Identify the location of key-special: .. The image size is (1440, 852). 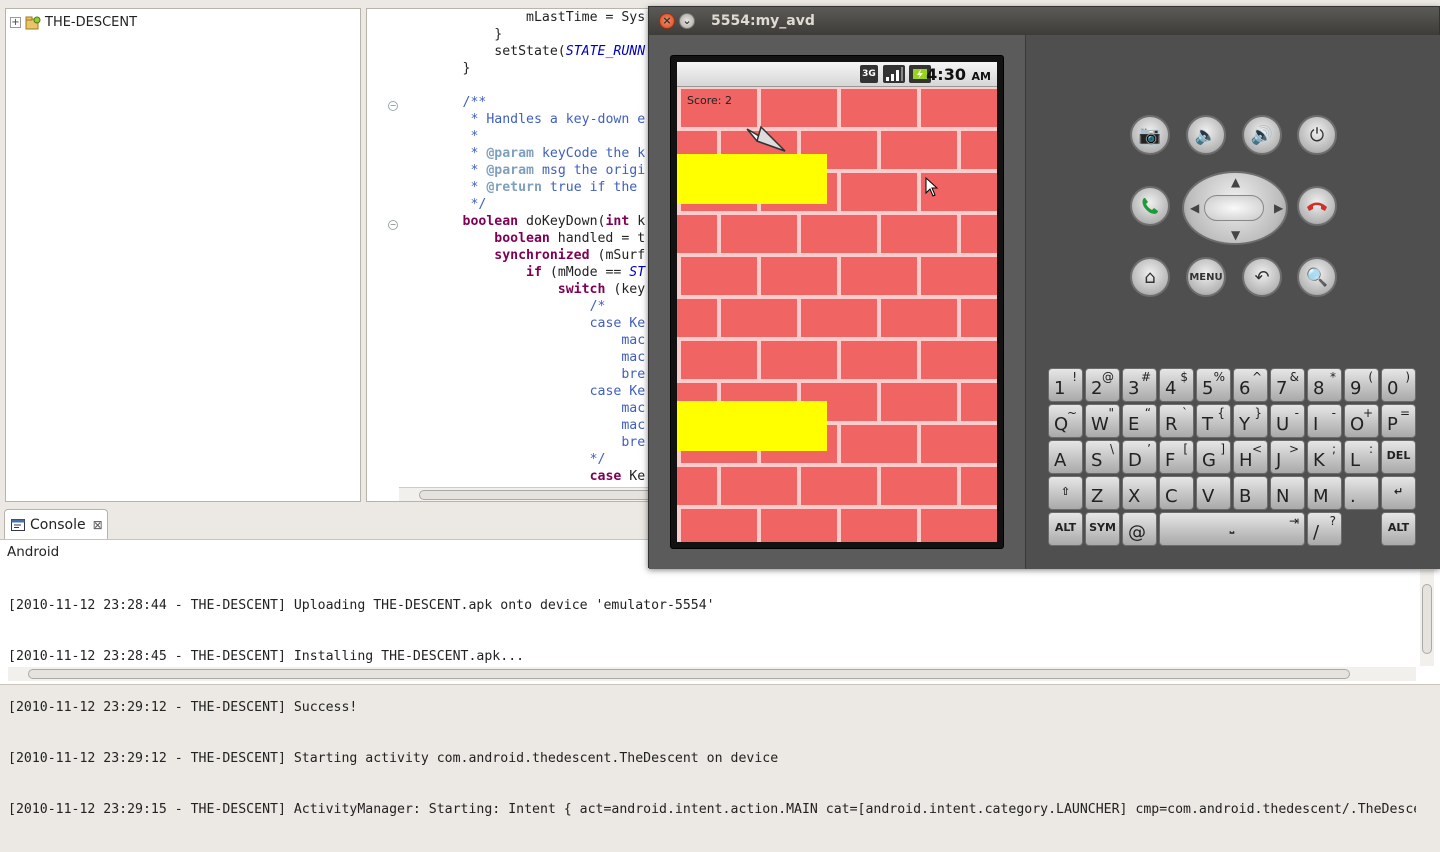
(1361, 493).